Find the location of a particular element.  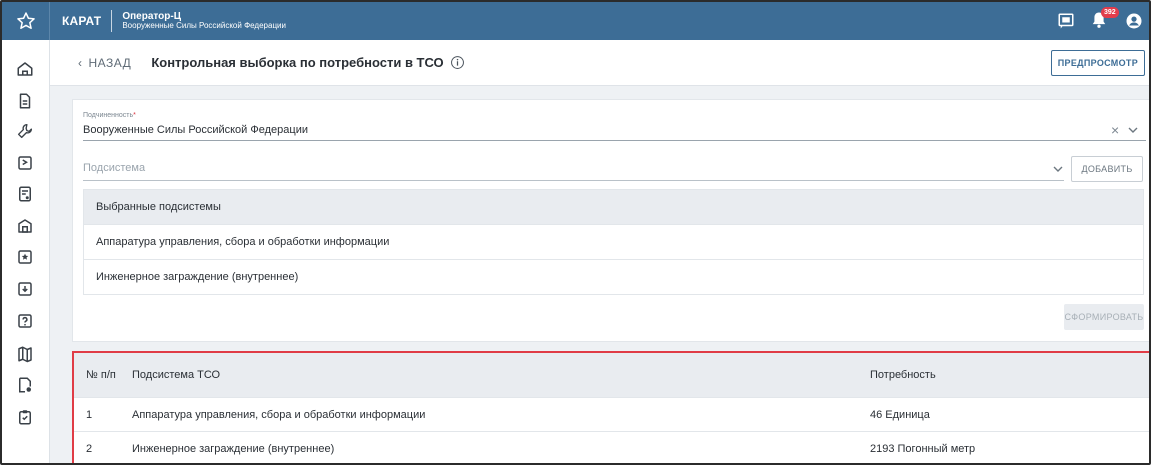

sidebar-item-bookmarks is located at coordinates (25, 163).